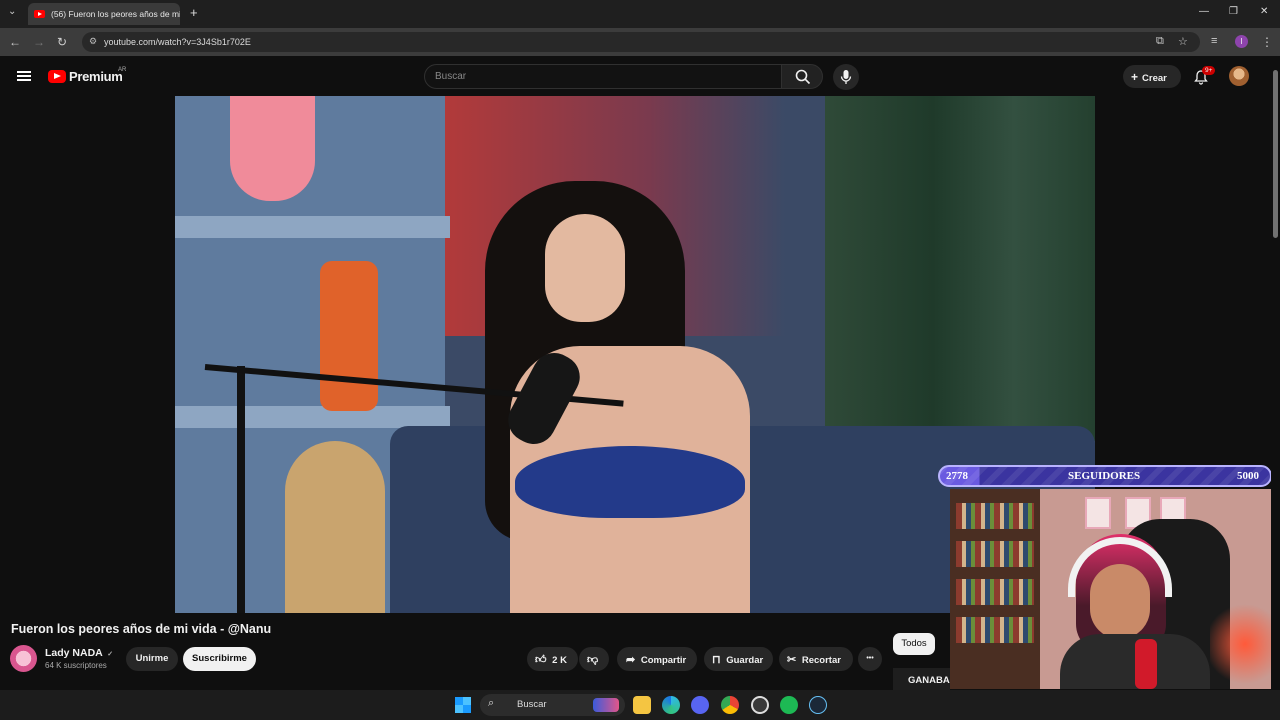  Describe the element at coordinates (745, 660) in the screenshot. I see `save-label: Guardar` at that location.